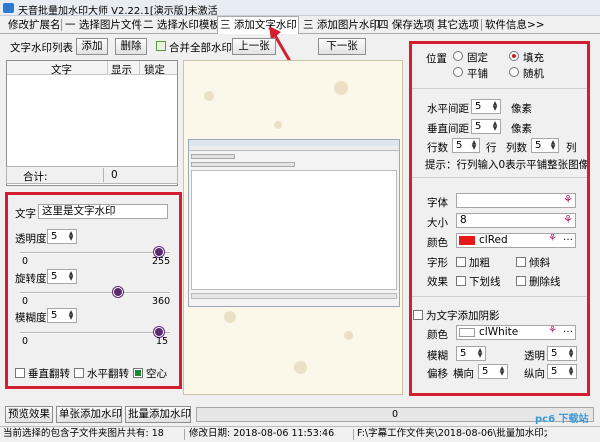  I want to click on total-value: 0, so click(114, 175).